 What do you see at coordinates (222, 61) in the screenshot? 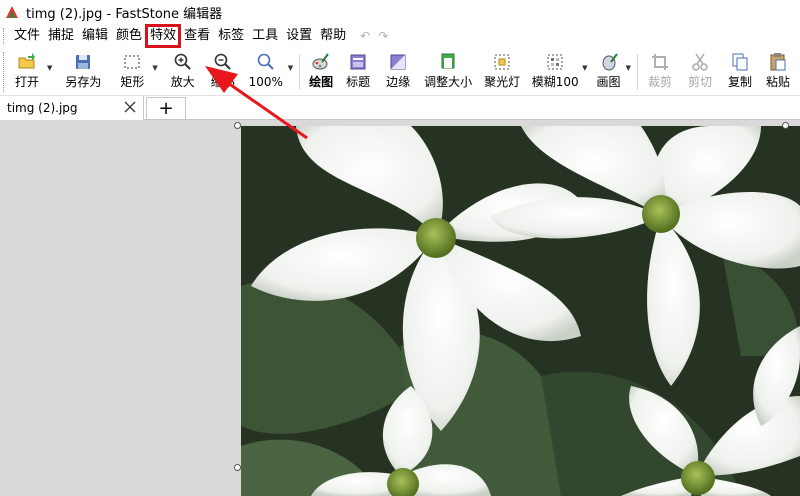
I see `magnifier-minus-icon` at bounding box center [222, 61].